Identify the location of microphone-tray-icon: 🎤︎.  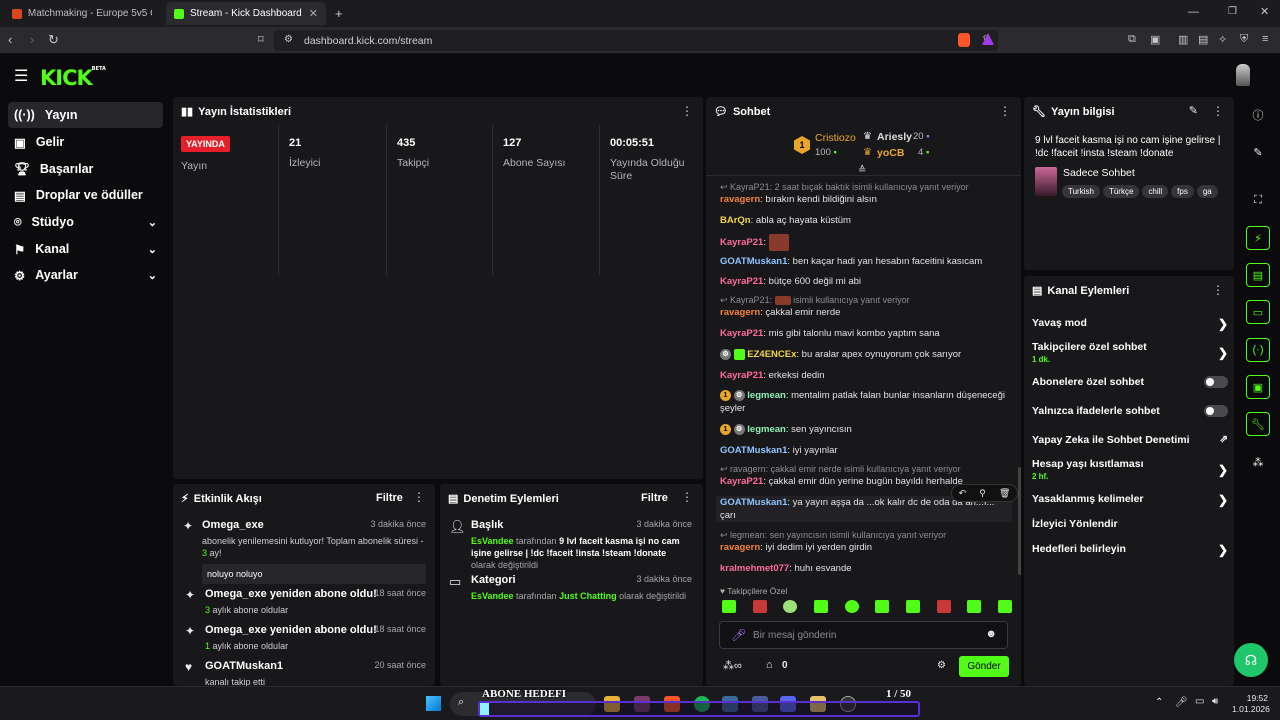
(1181, 702).